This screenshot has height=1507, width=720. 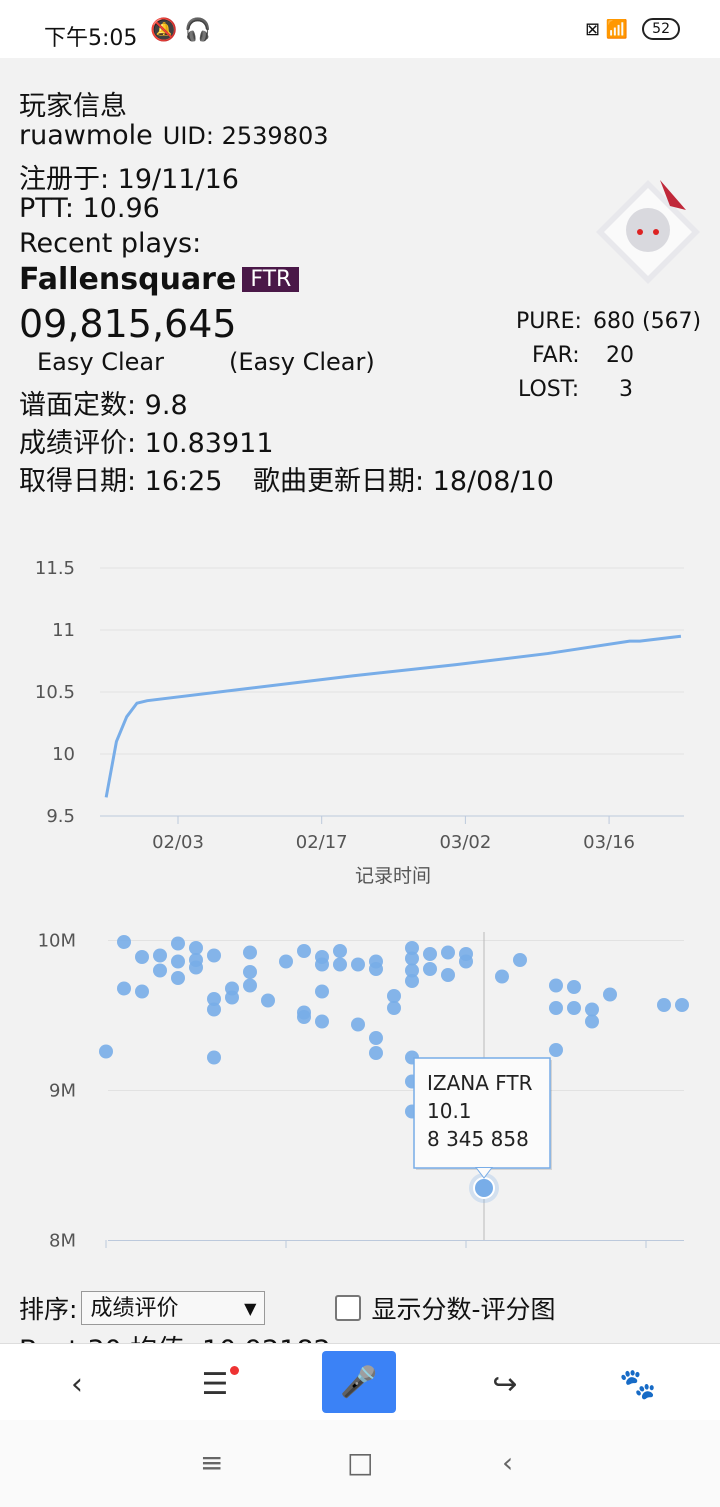 I want to click on x-axis-title: 记录时间, so click(x=393, y=876).